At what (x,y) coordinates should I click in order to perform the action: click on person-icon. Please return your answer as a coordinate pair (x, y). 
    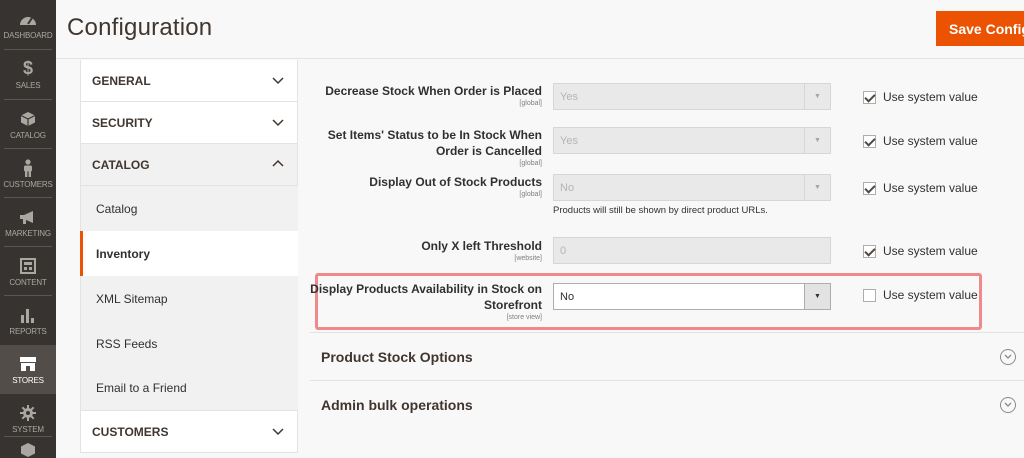
    Looking at the image, I should click on (28, 167).